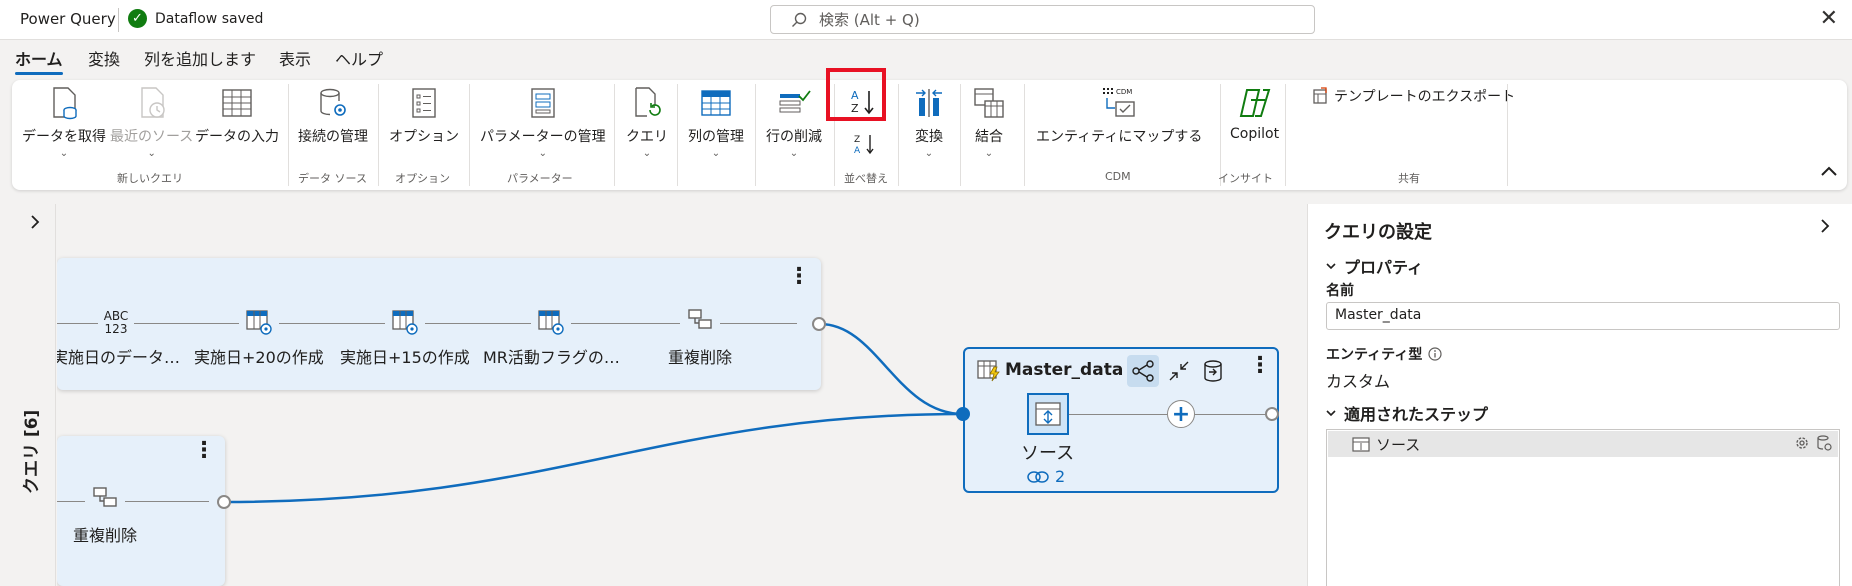  What do you see at coordinates (1213, 371) in the screenshot?
I see `database-icon` at bounding box center [1213, 371].